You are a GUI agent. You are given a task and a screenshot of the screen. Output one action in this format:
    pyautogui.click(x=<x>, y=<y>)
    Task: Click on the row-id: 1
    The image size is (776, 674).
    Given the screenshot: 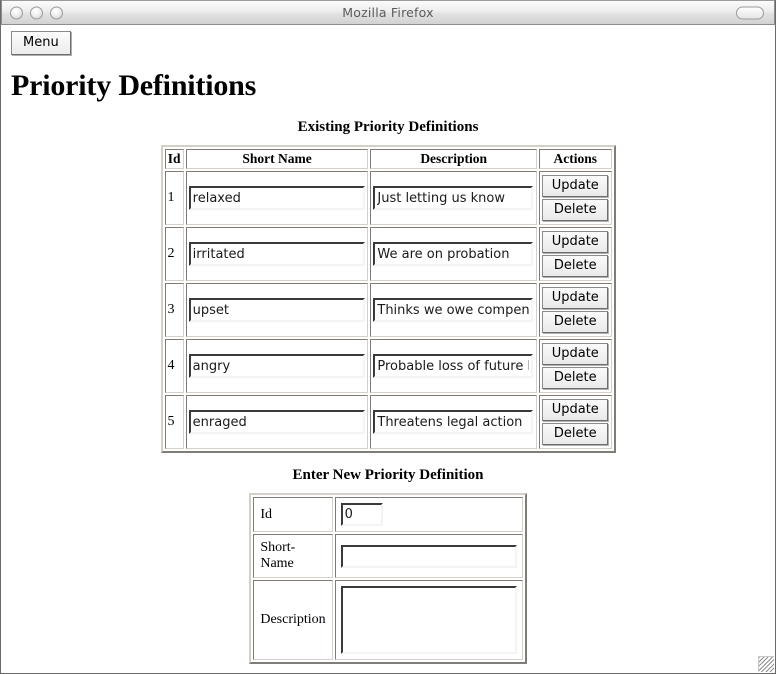 What is the action you would take?
    pyautogui.click(x=174, y=198)
    